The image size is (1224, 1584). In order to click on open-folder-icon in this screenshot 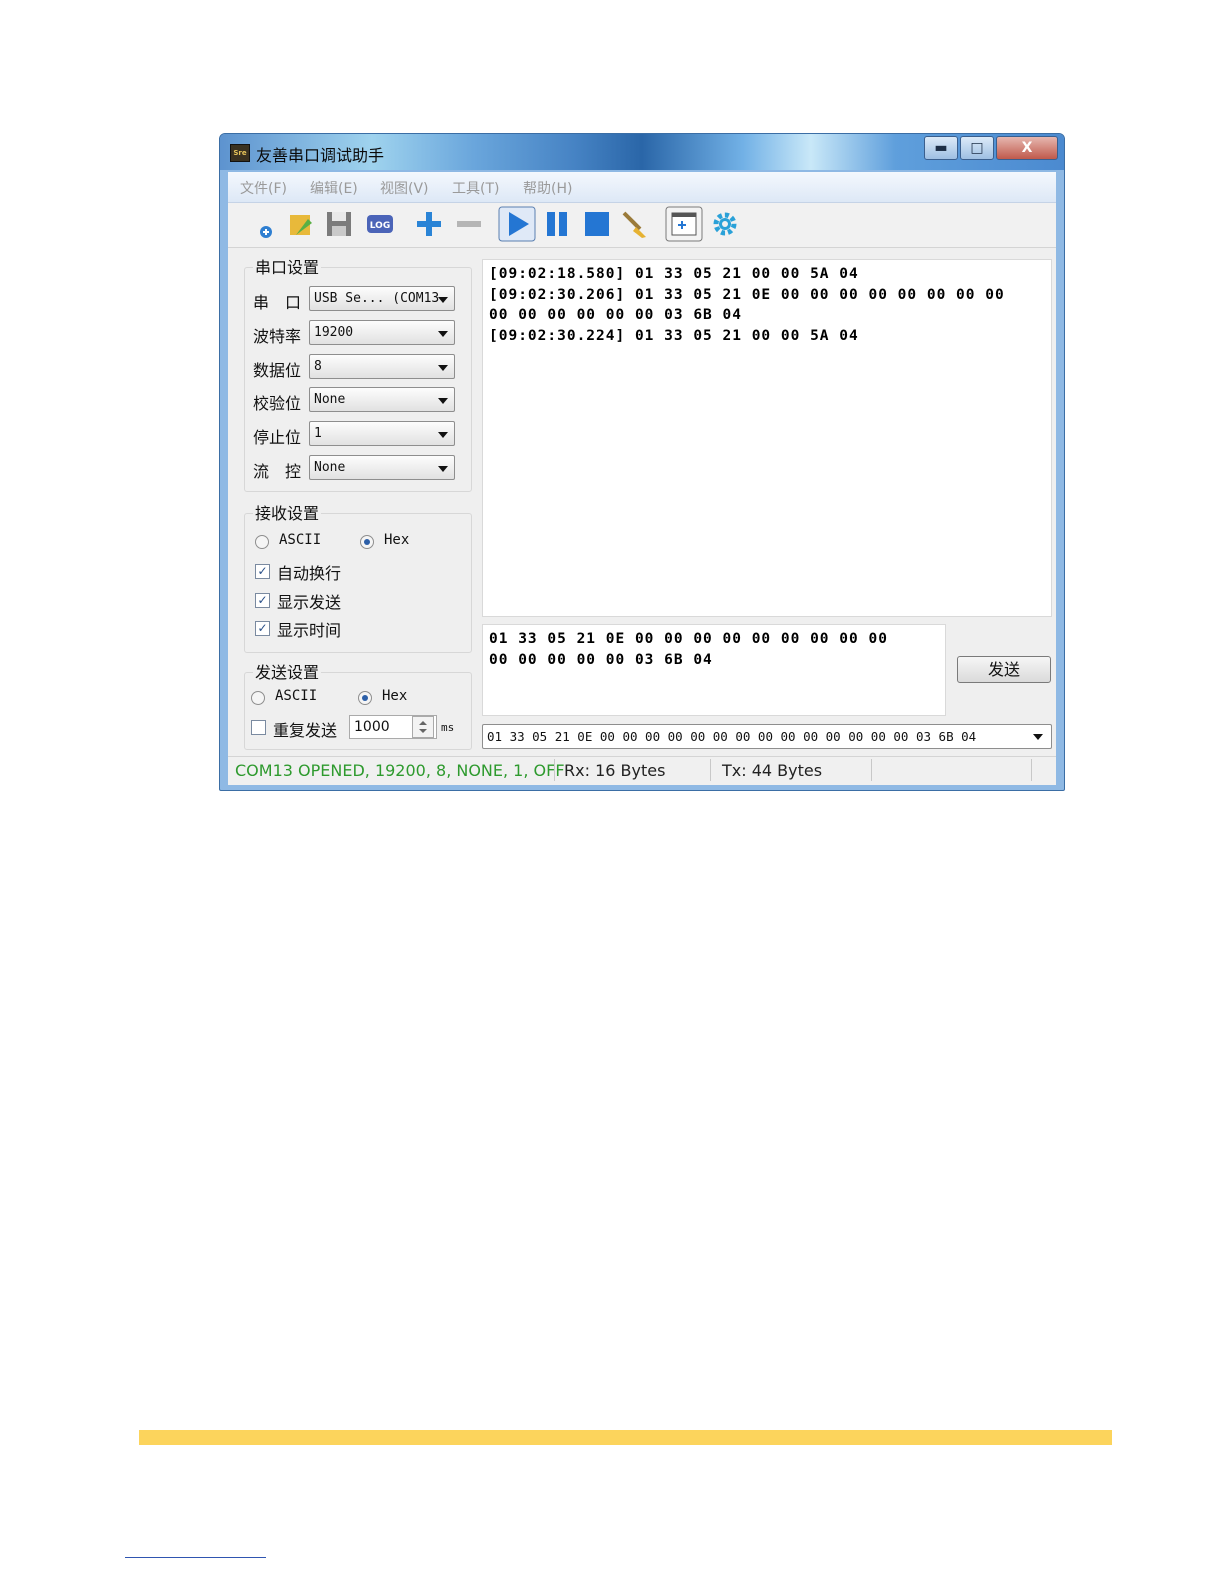, I will do `click(301, 224)`.